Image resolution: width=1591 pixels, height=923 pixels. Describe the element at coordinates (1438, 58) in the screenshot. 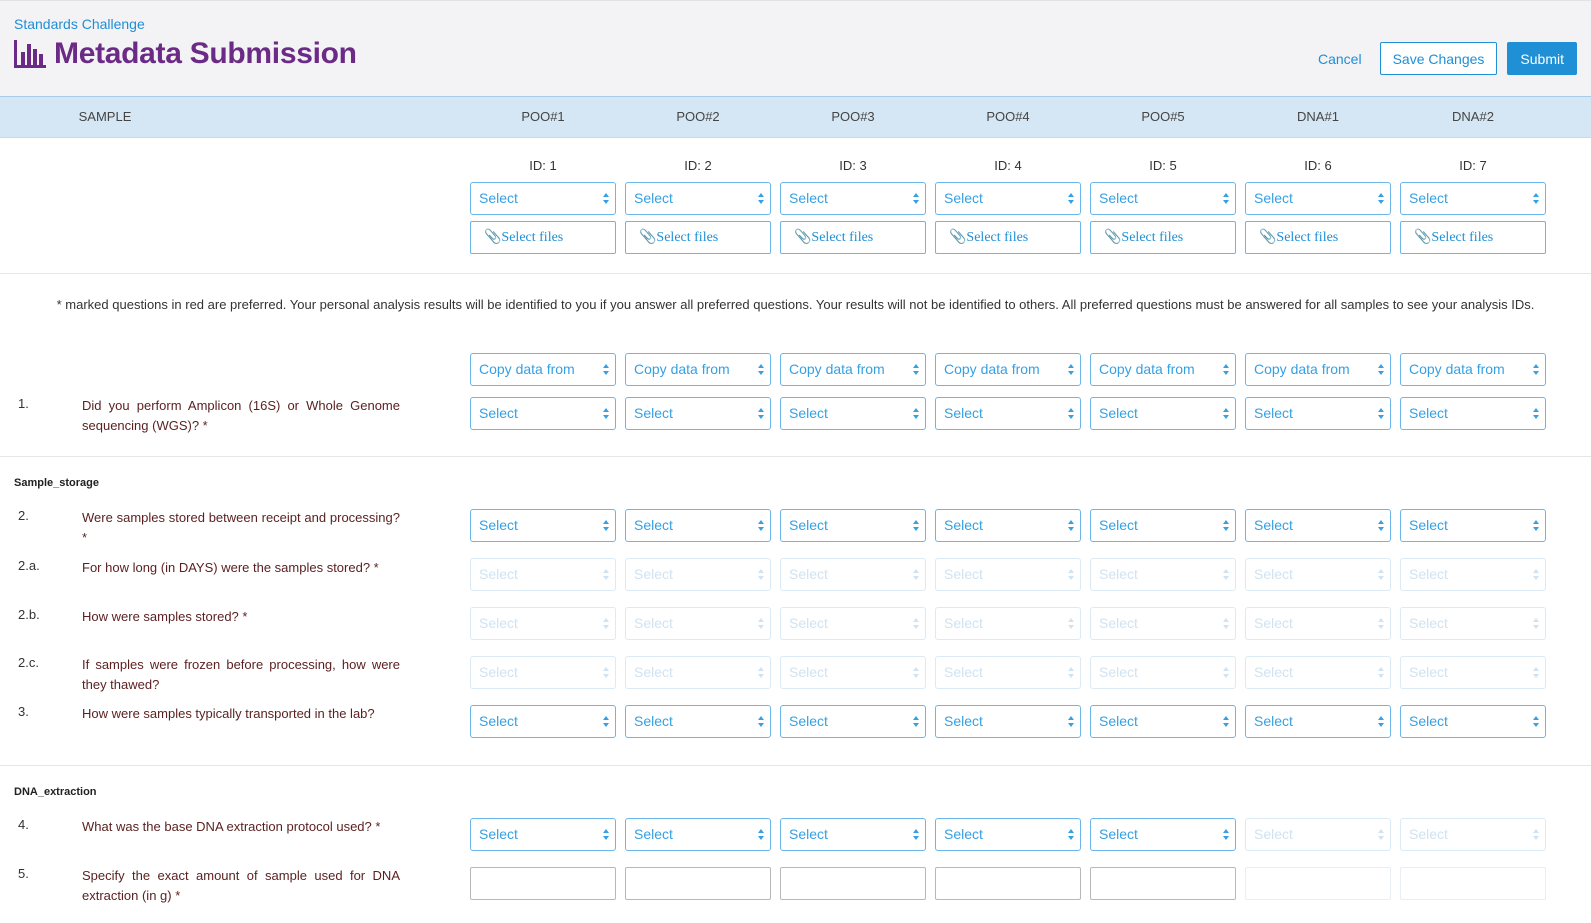

I see `save-changes-button: Save Changes` at that location.